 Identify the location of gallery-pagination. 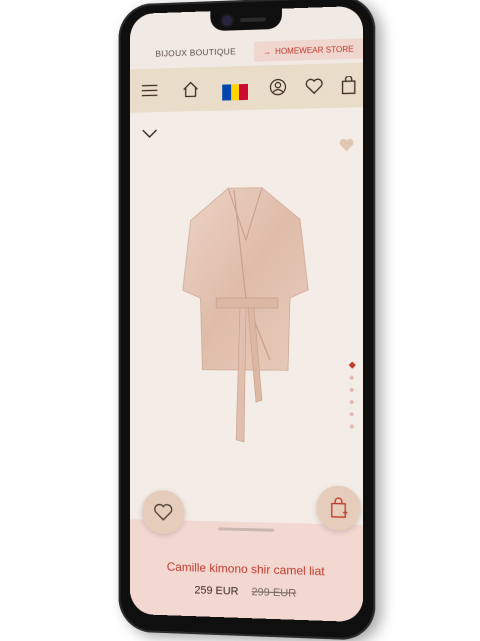
(352, 400).